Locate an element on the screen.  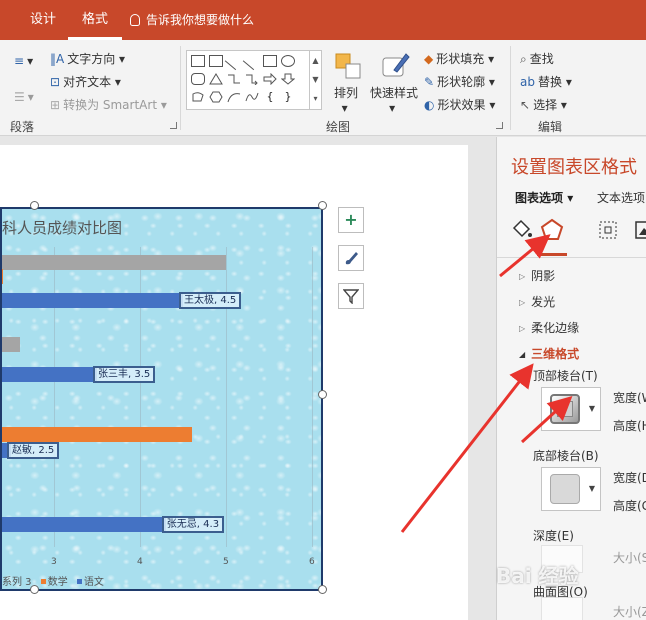
chart-title: 科人员成绩对比图 is located at coordinates (62, 227).